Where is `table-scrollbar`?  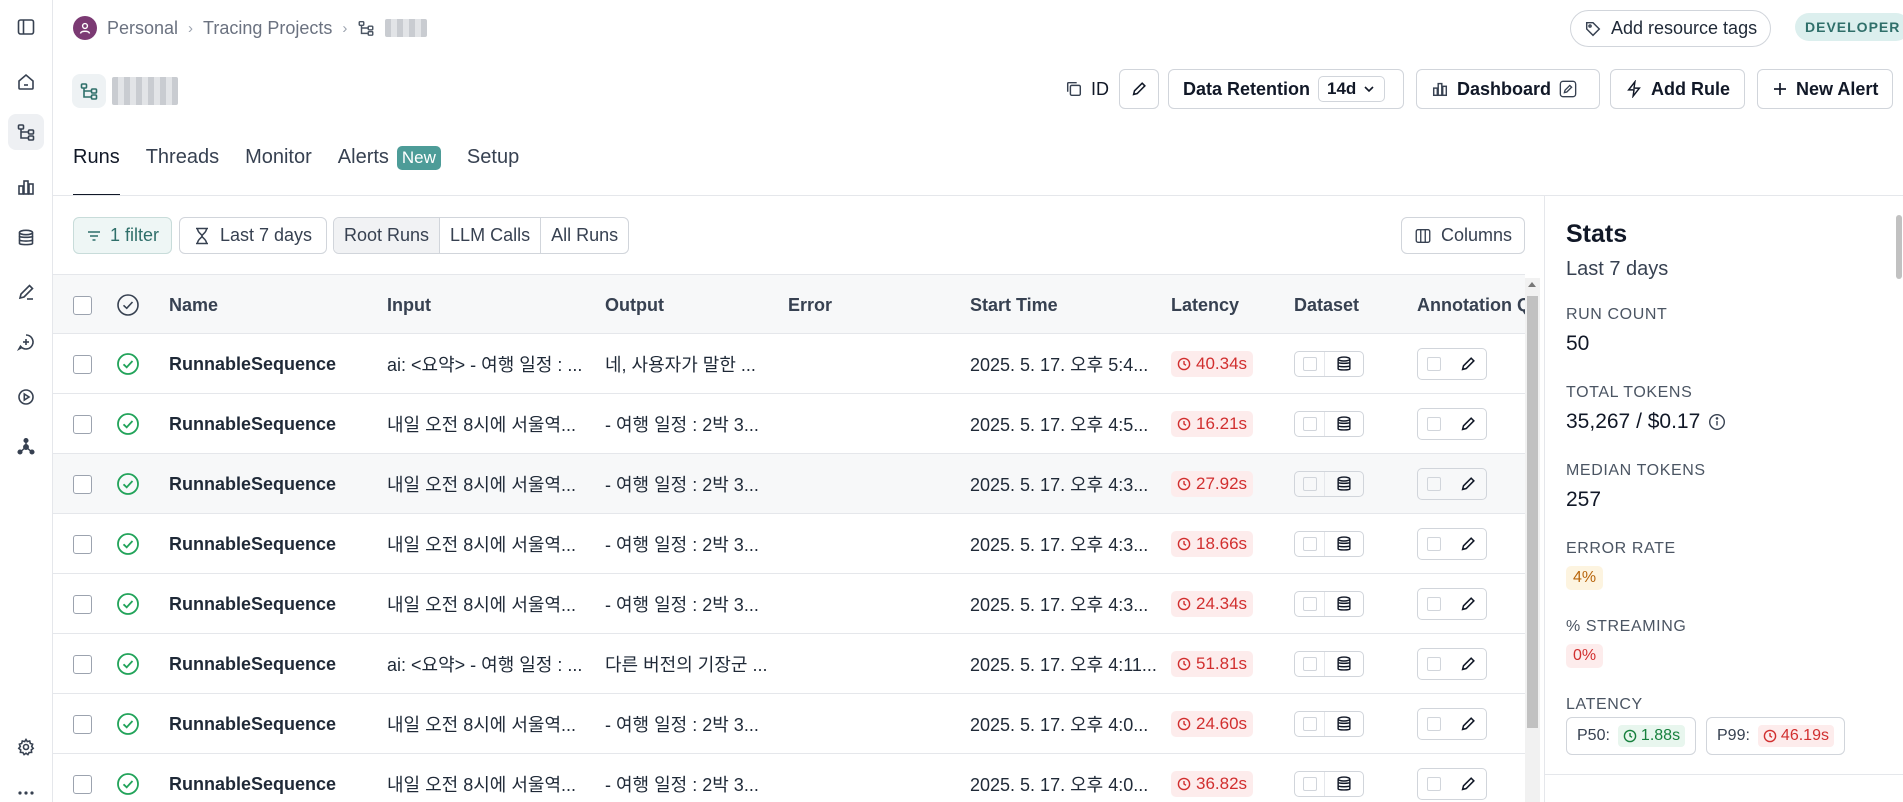 table-scrollbar is located at coordinates (1532, 540).